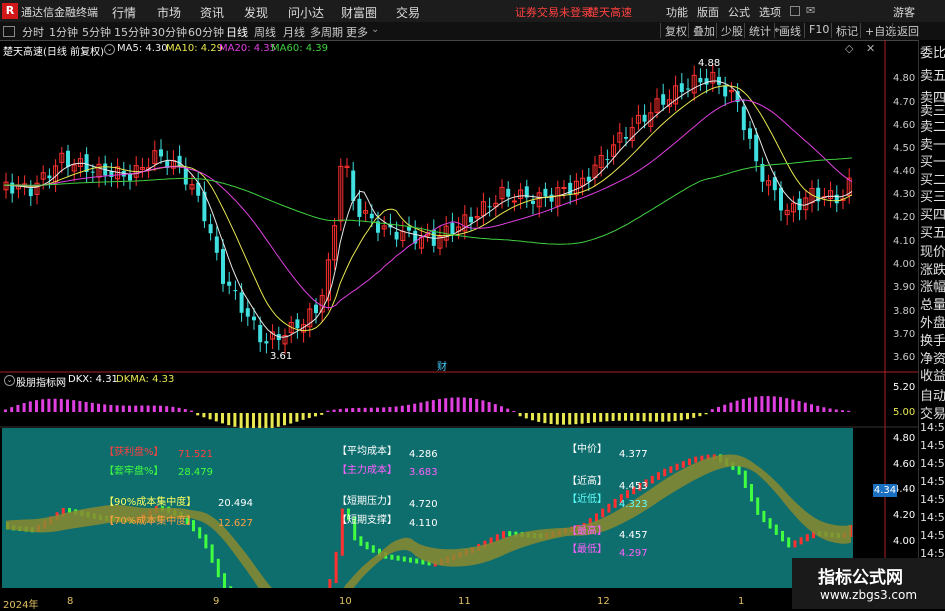 Image resolution: width=945 pixels, height=611 pixels. I want to click on period-15min: 15分钟, so click(132, 32).